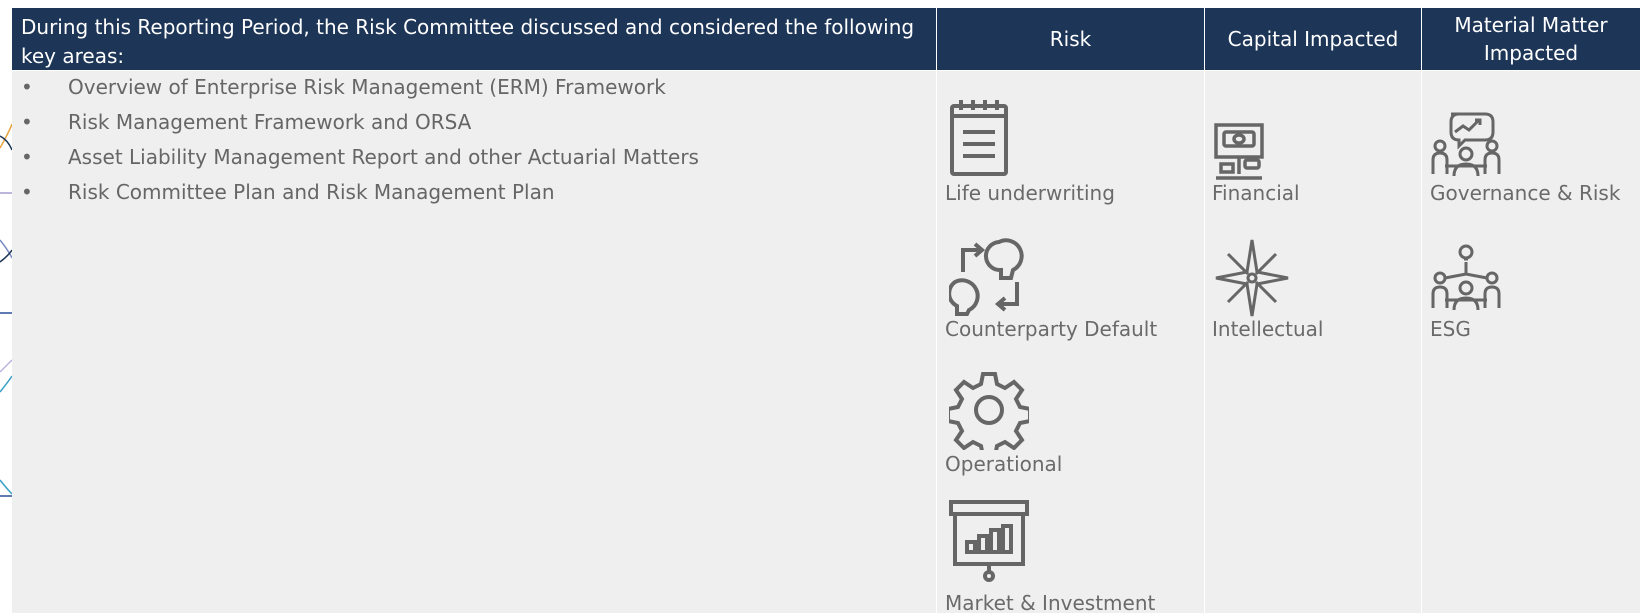 The image size is (1640, 615). I want to click on material-esg: ESG, so click(1450, 329).